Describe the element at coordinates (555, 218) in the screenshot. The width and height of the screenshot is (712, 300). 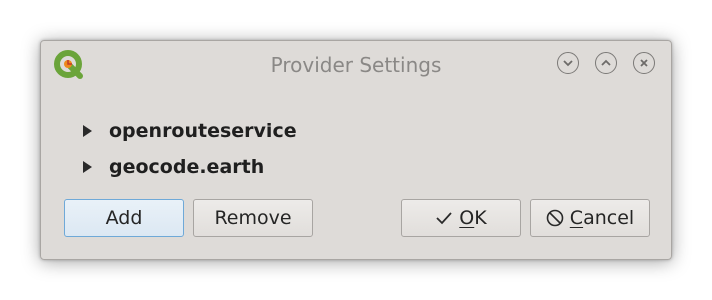
I see `cancel-icon` at that location.